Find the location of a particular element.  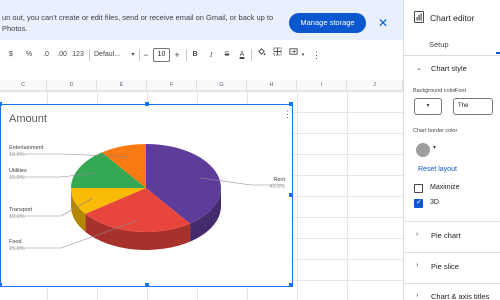

number-format-button: 123 is located at coordinates (78, 55).